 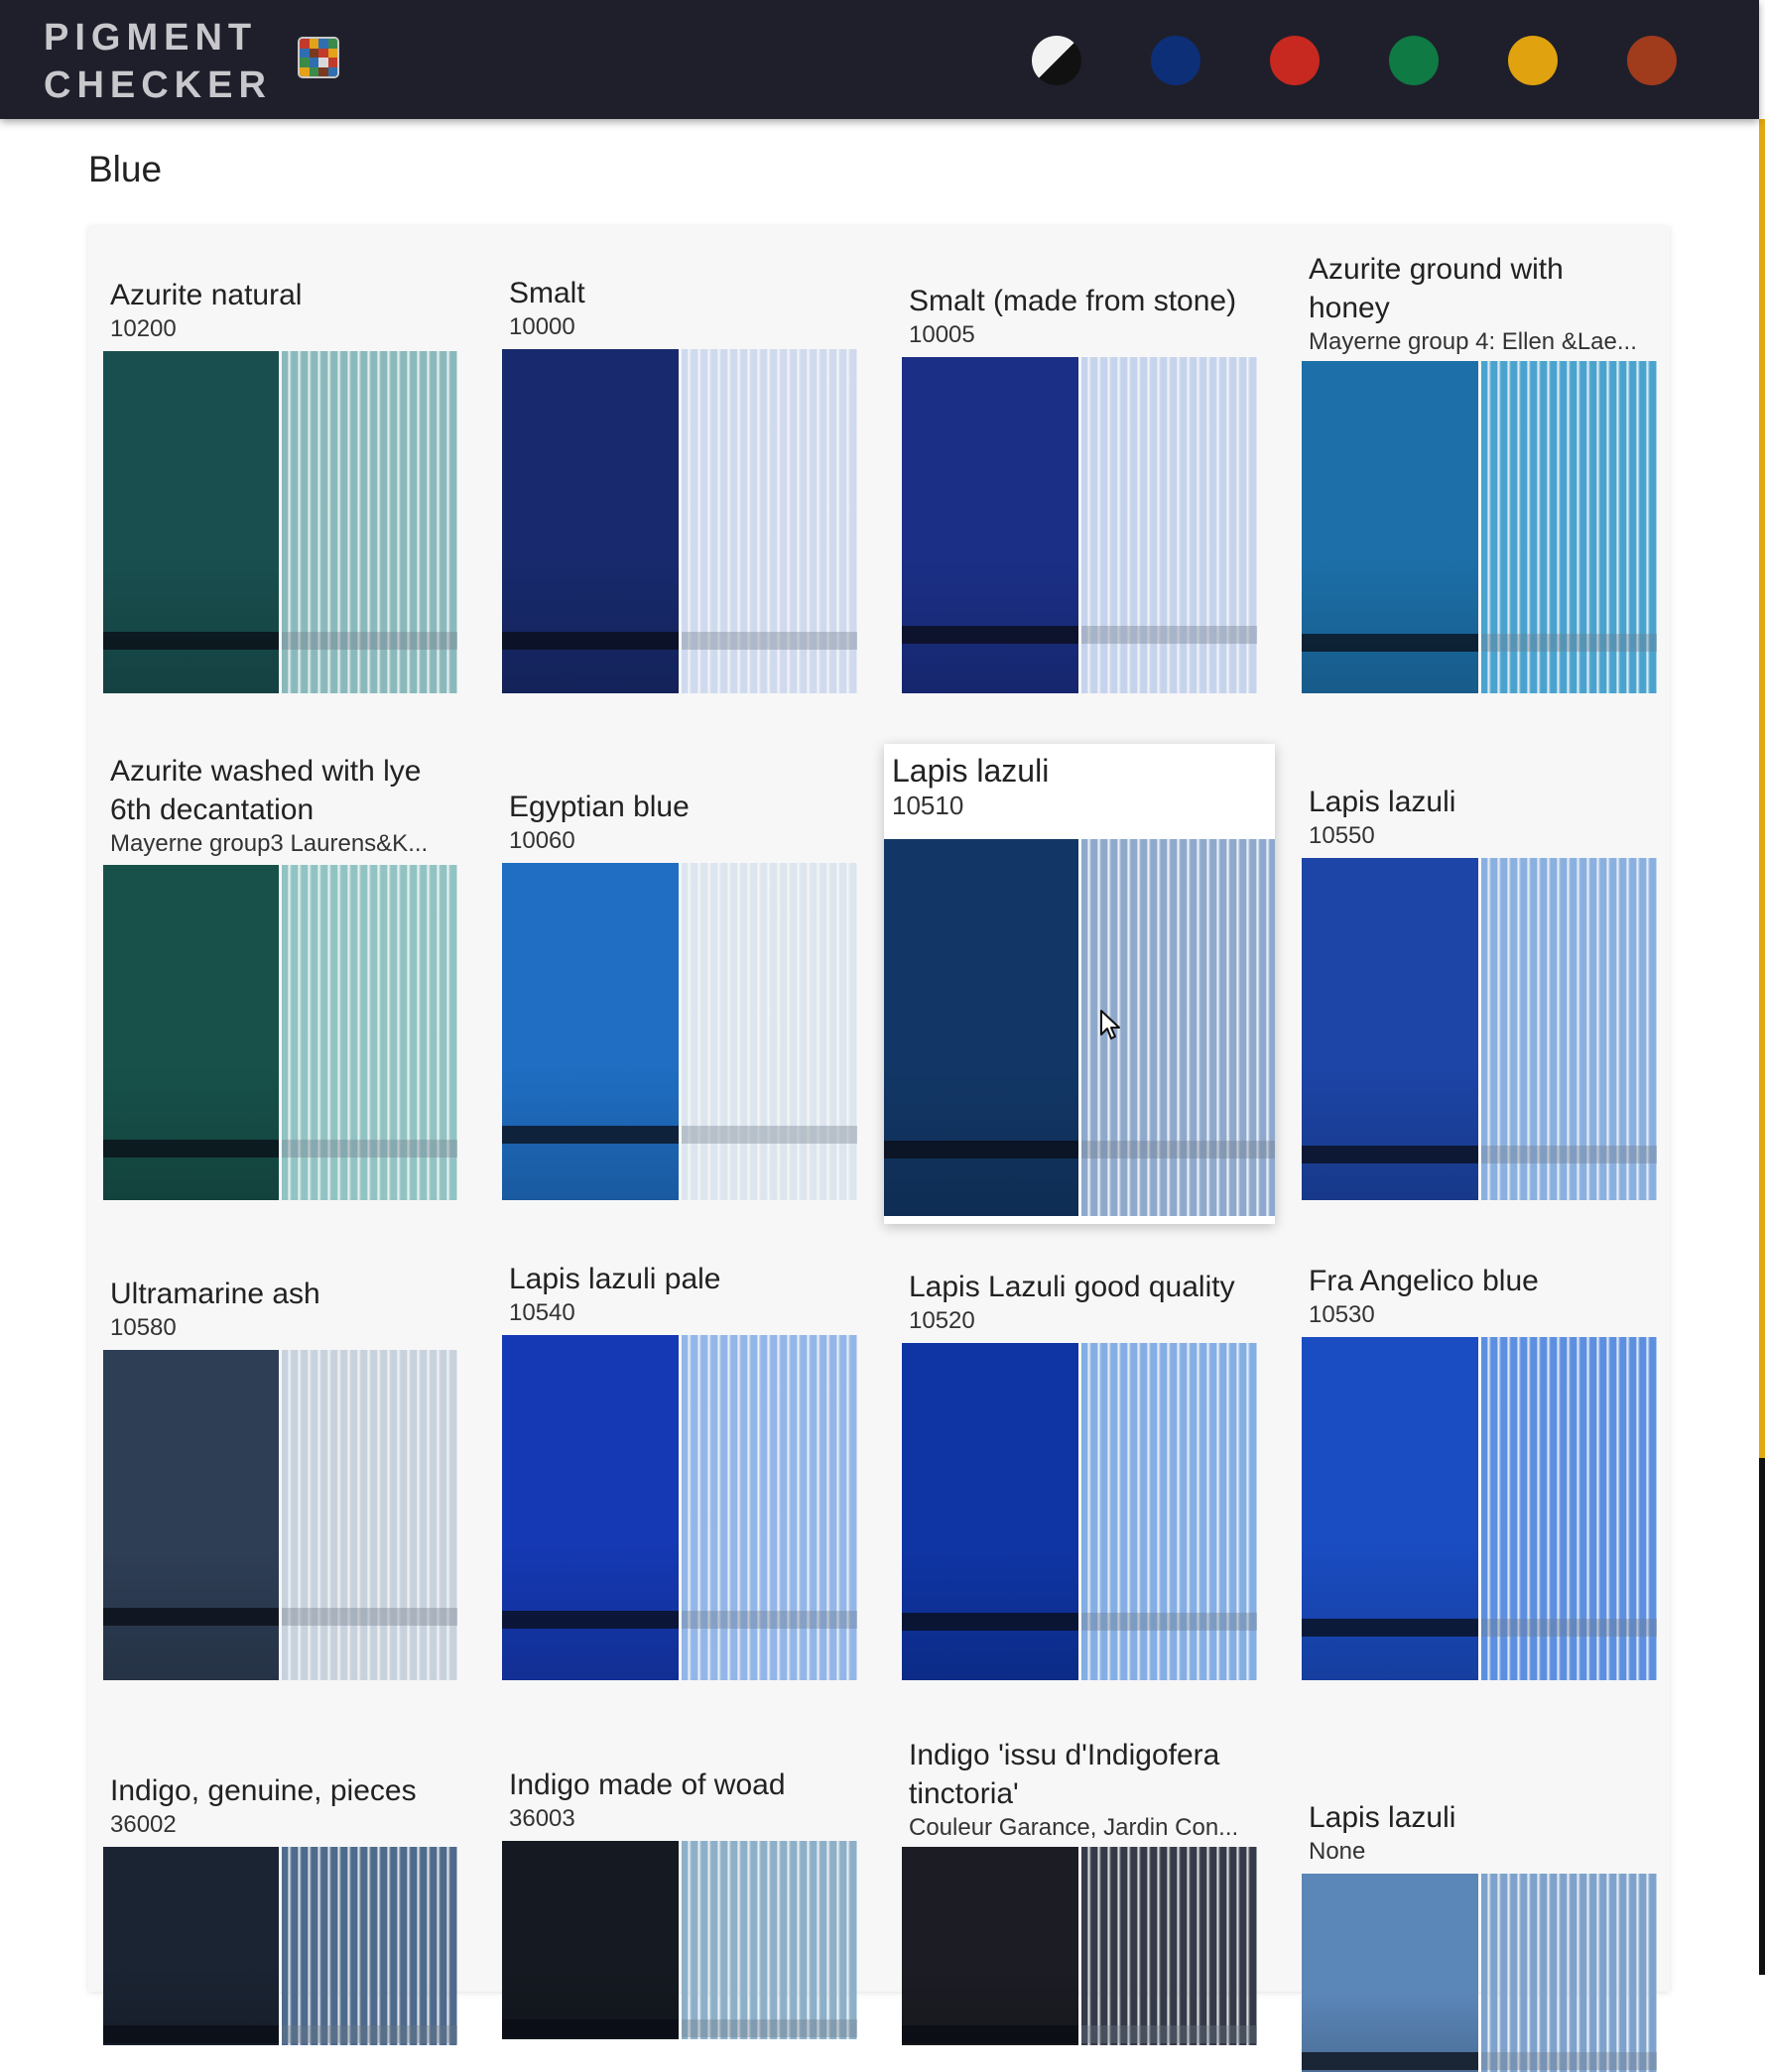 What do you see at coordinates (1110, 1024) in the screenshot?
I see `mouse-cursor-icon` at bounding box center [1110, 1024].